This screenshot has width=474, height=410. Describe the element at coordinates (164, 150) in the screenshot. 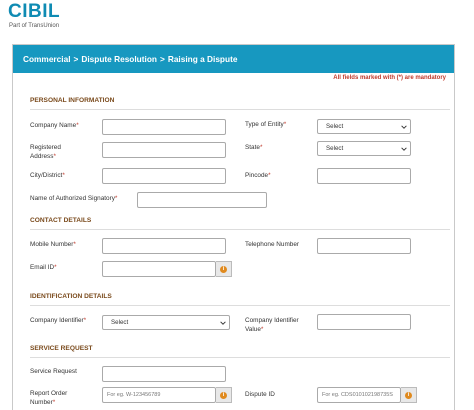

I see `registered-address-input` at that location.